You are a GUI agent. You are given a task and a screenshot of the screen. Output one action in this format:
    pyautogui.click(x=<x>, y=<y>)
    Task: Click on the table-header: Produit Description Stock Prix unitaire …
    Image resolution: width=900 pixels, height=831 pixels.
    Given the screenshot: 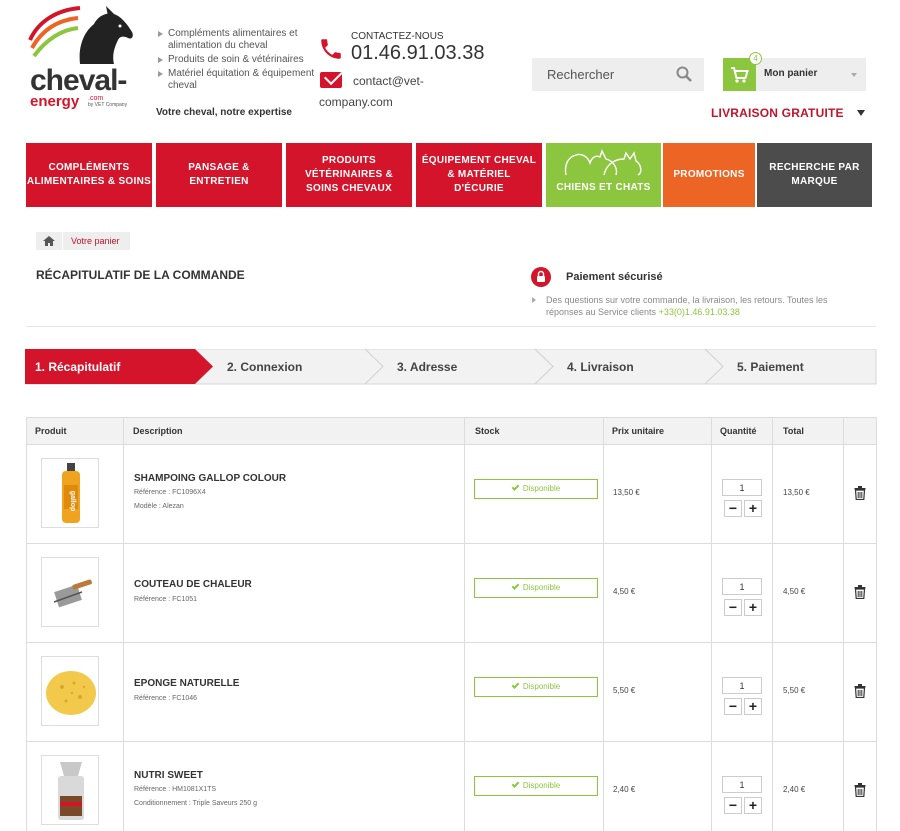 What is the action you would take?
    pyautogui.click(x=451, y=431)
    